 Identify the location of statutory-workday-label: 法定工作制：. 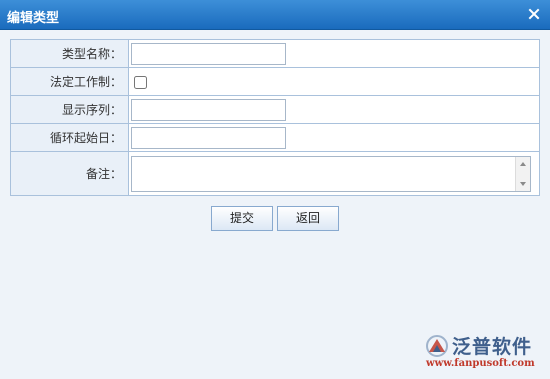
(69, 81).